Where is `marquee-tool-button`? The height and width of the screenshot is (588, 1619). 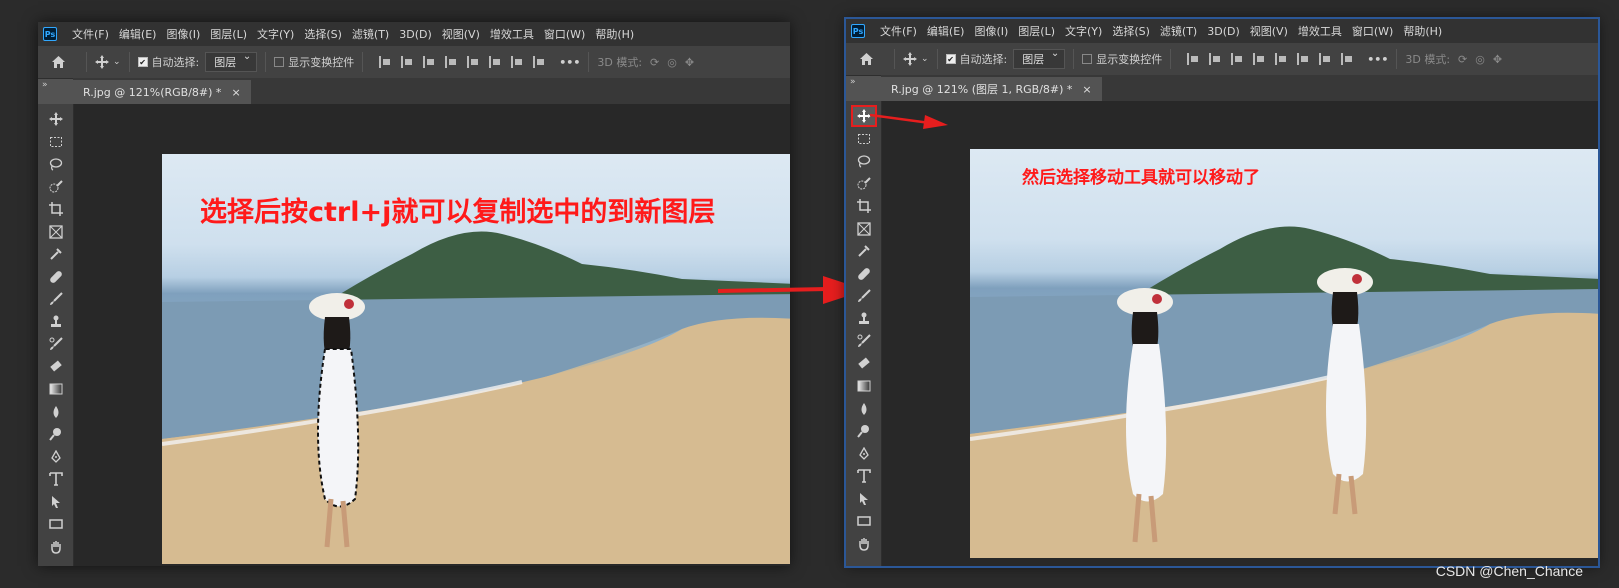
marquee-tool-button is located at coordinates (56, 142).